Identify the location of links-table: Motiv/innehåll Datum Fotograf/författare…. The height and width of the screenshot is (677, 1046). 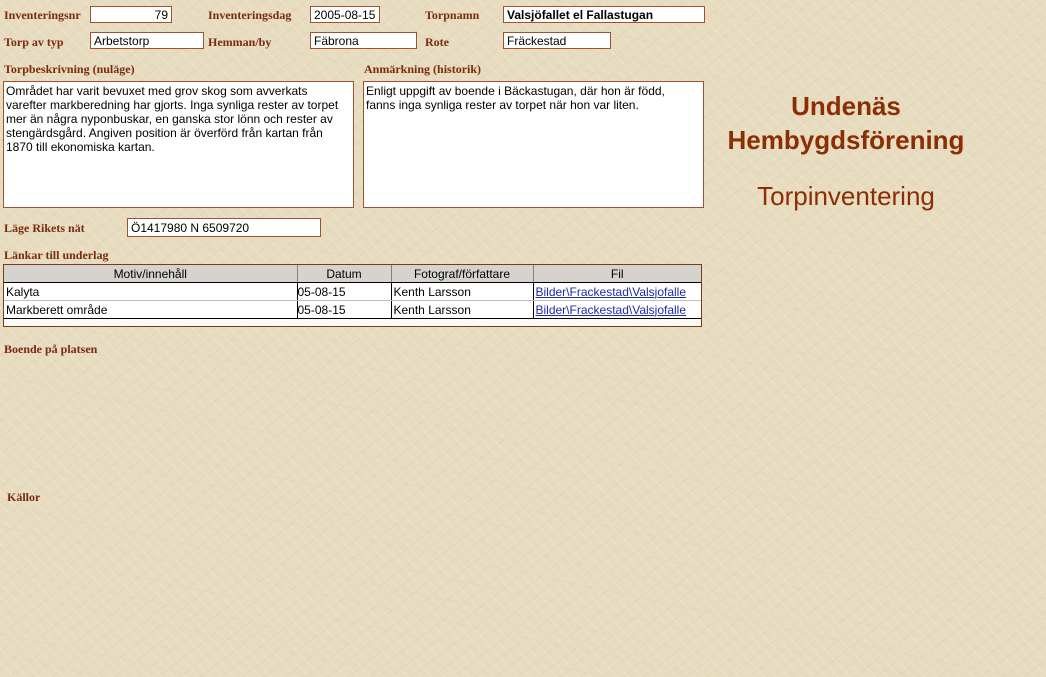
(352, 292).